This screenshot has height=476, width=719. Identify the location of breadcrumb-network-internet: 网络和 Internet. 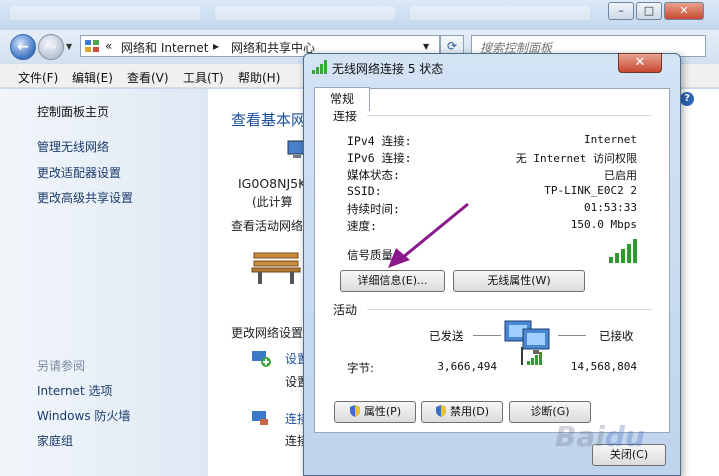
(164, 47).